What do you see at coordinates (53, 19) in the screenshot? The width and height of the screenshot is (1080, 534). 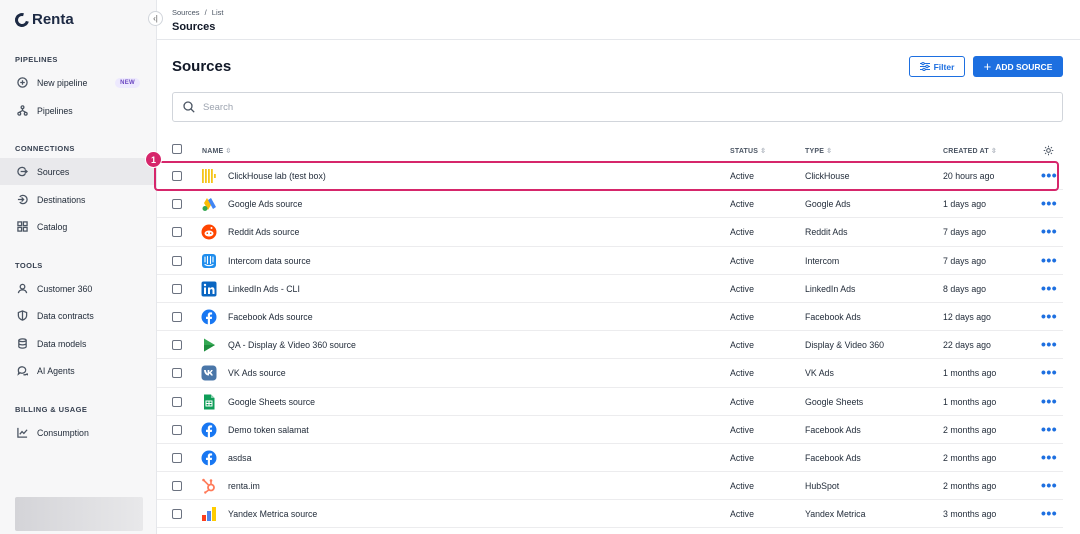 I see `app-name: Renta` at bounding box center [53, 19].